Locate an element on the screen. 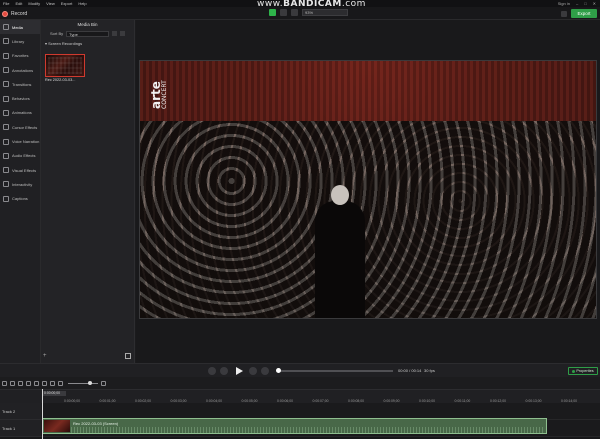 Image resolution: width=600 pixels, height=439 pixels. interactivity-icon is located at coordinates (6, 184).